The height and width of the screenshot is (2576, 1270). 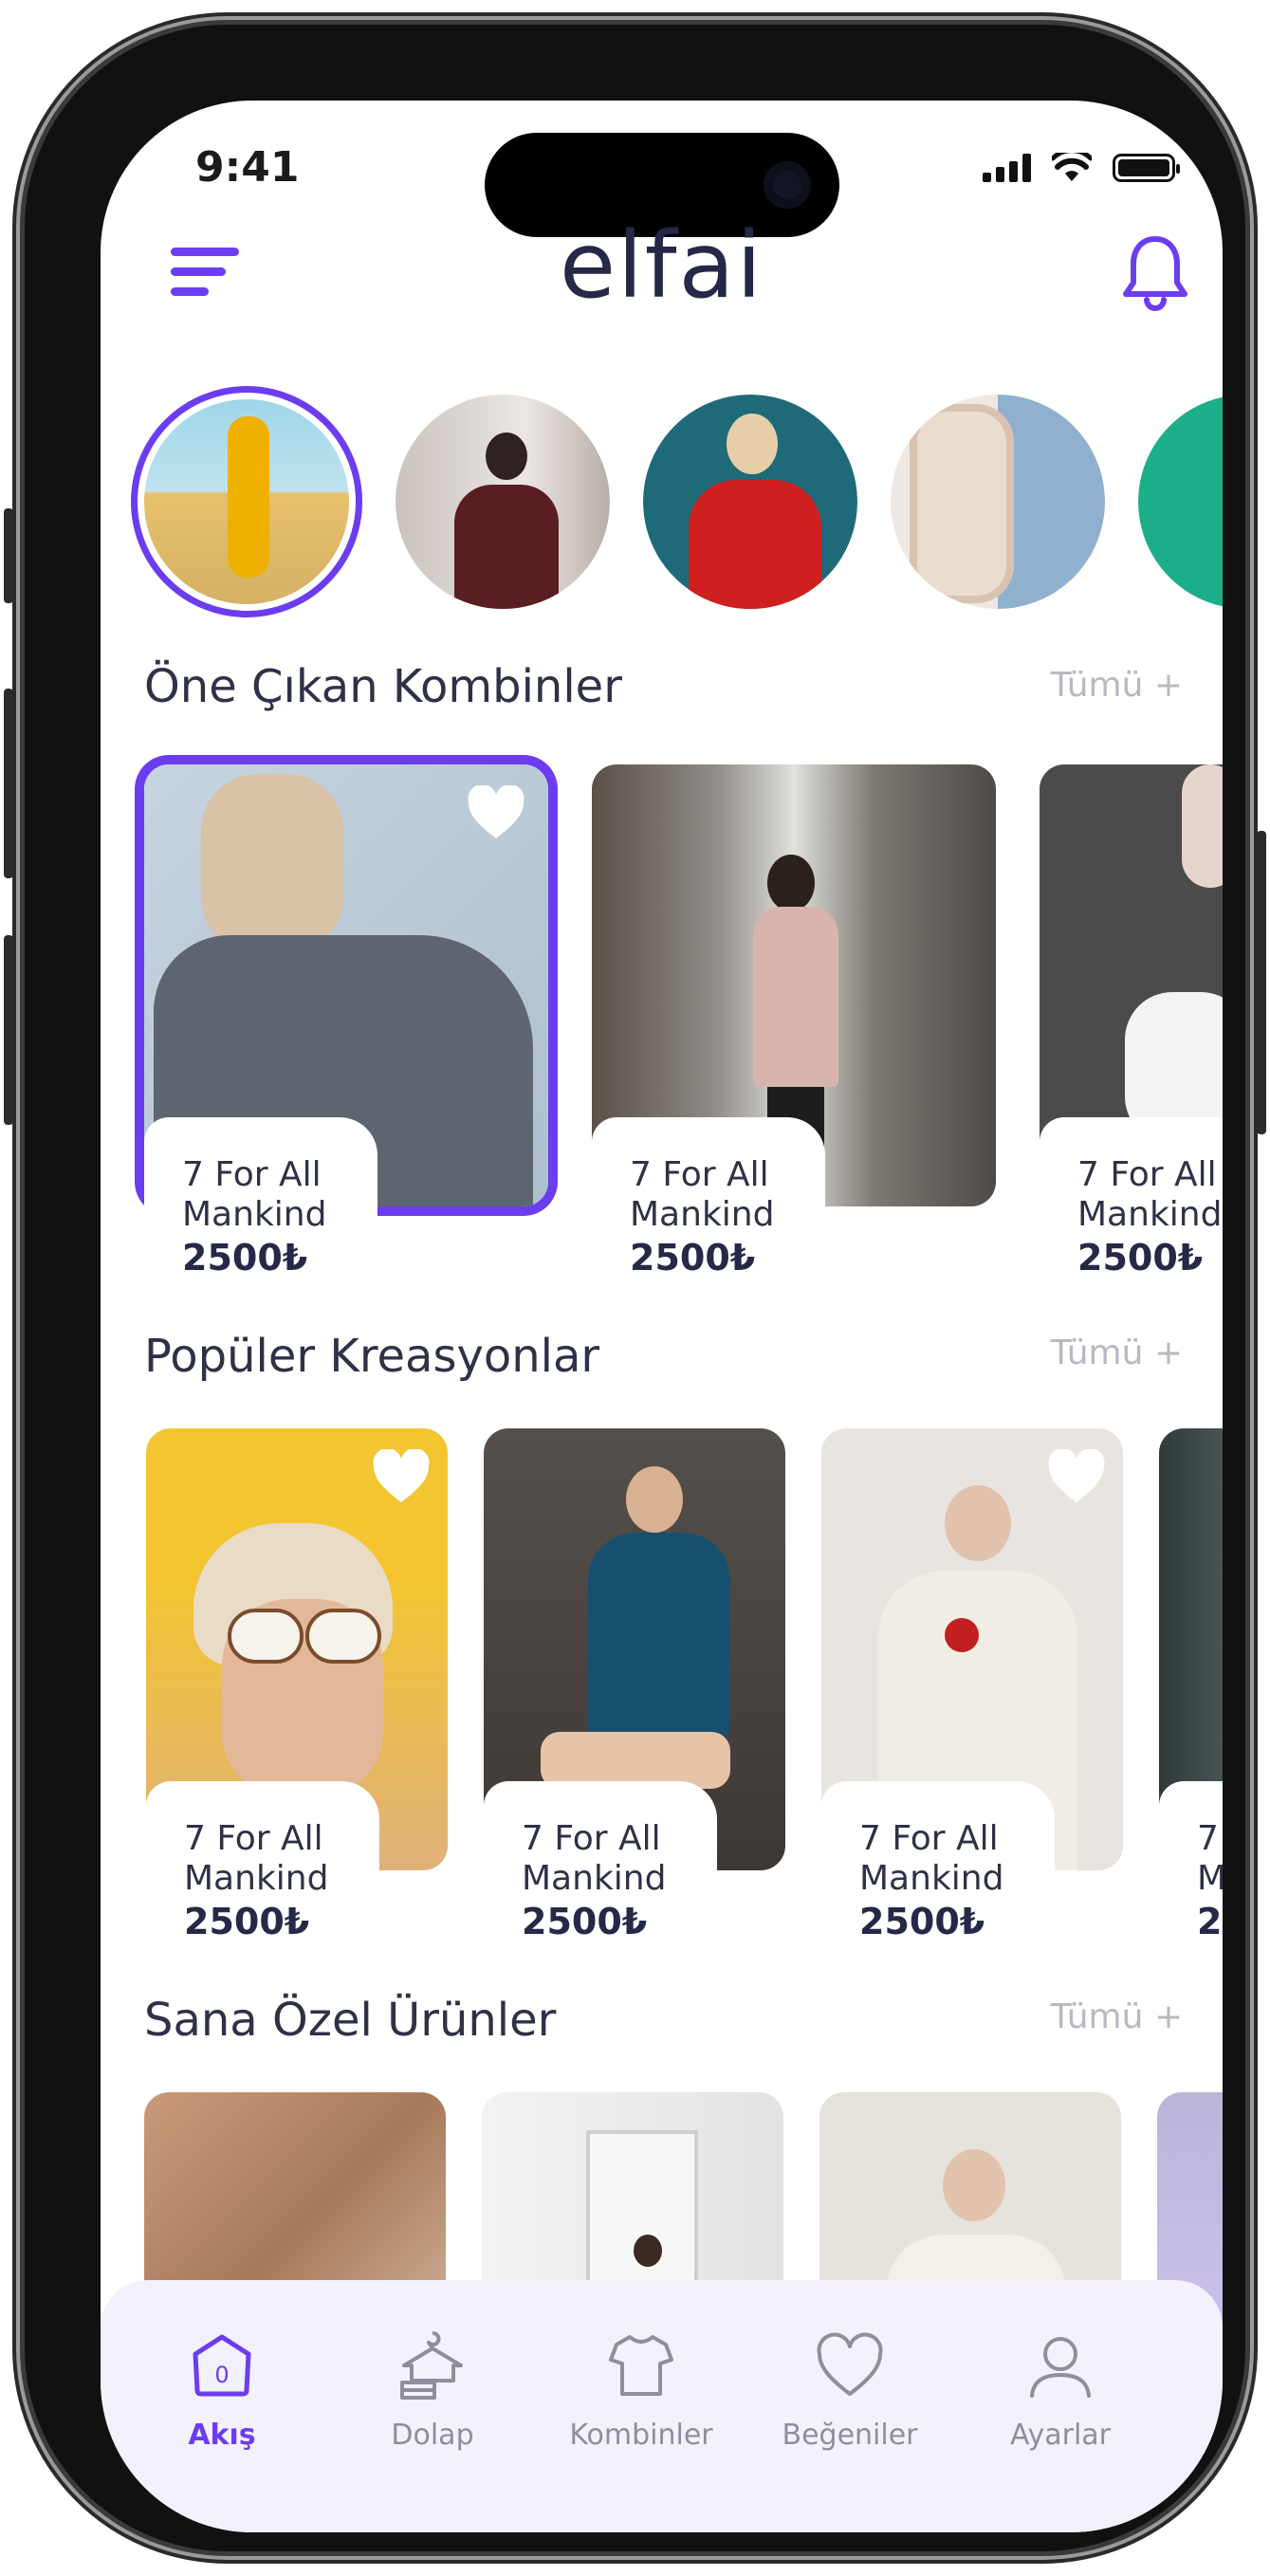 I want to click on tab-kombinler: Kombinler, so click(x=641, y=2390).